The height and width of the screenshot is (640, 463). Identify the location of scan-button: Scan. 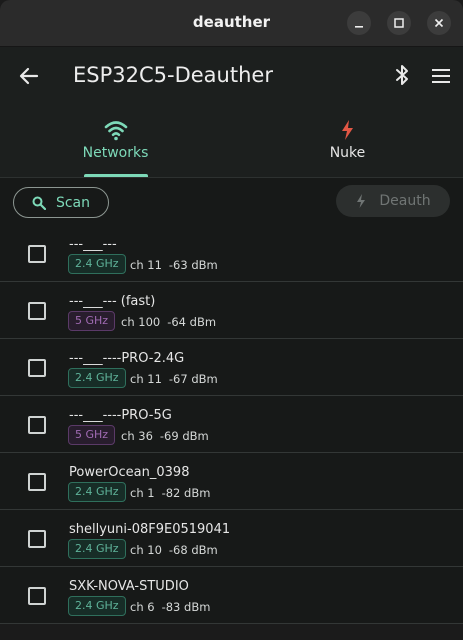
(61, 202).